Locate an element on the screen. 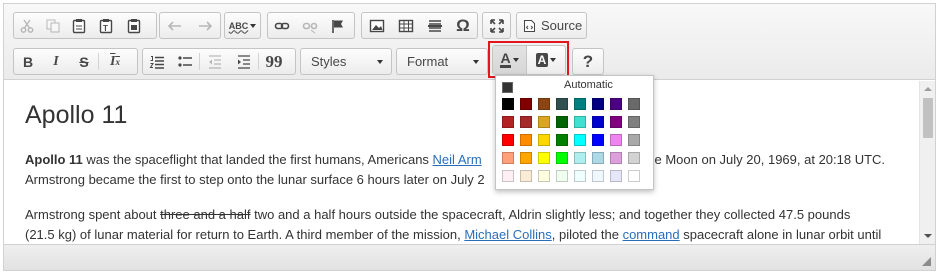  link-neil-armstrong: Neil Arm is located at coordinates (457, 159).